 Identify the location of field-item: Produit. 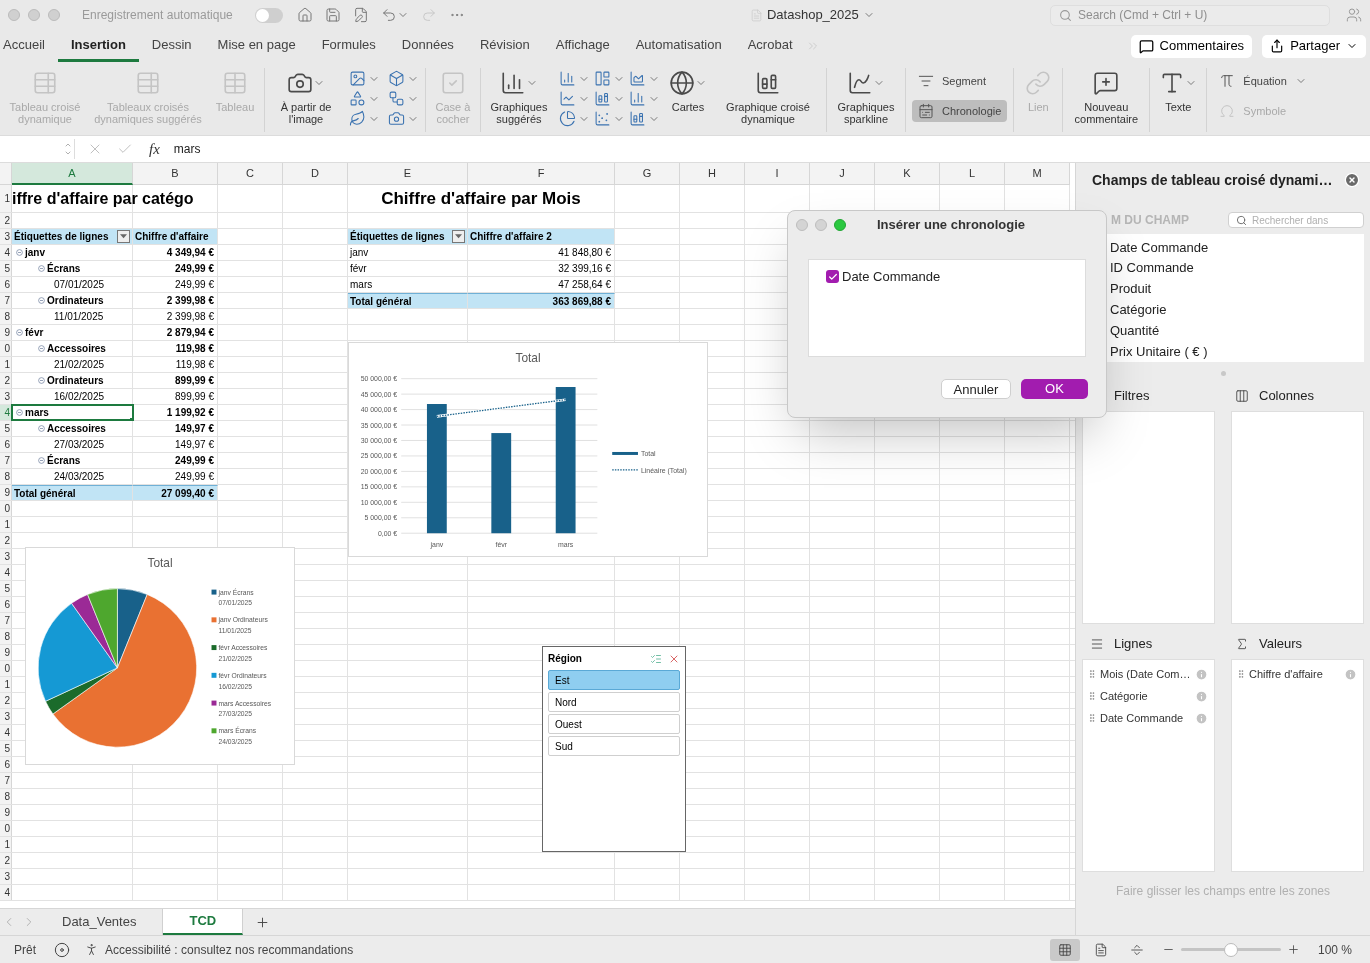
(1237, 289).